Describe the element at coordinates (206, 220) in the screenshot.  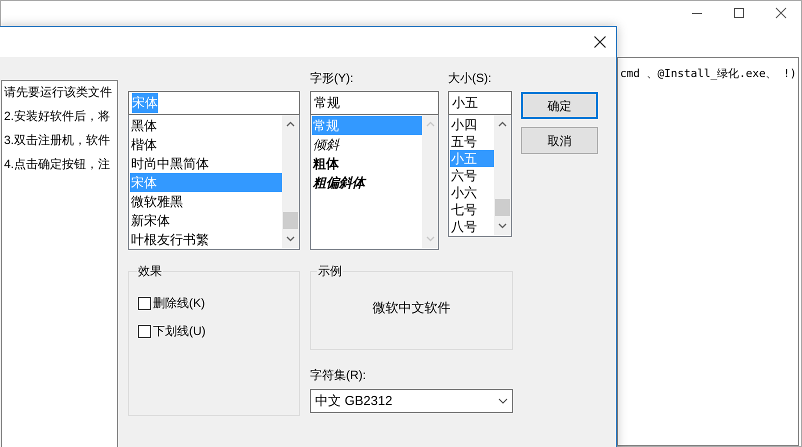
I see `list-item: 新宋体` at that location.